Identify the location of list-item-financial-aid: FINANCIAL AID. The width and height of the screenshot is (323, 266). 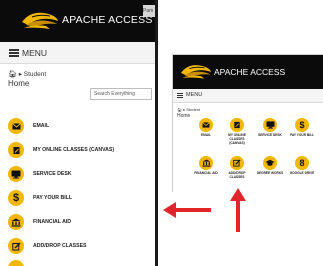
(39, 222).